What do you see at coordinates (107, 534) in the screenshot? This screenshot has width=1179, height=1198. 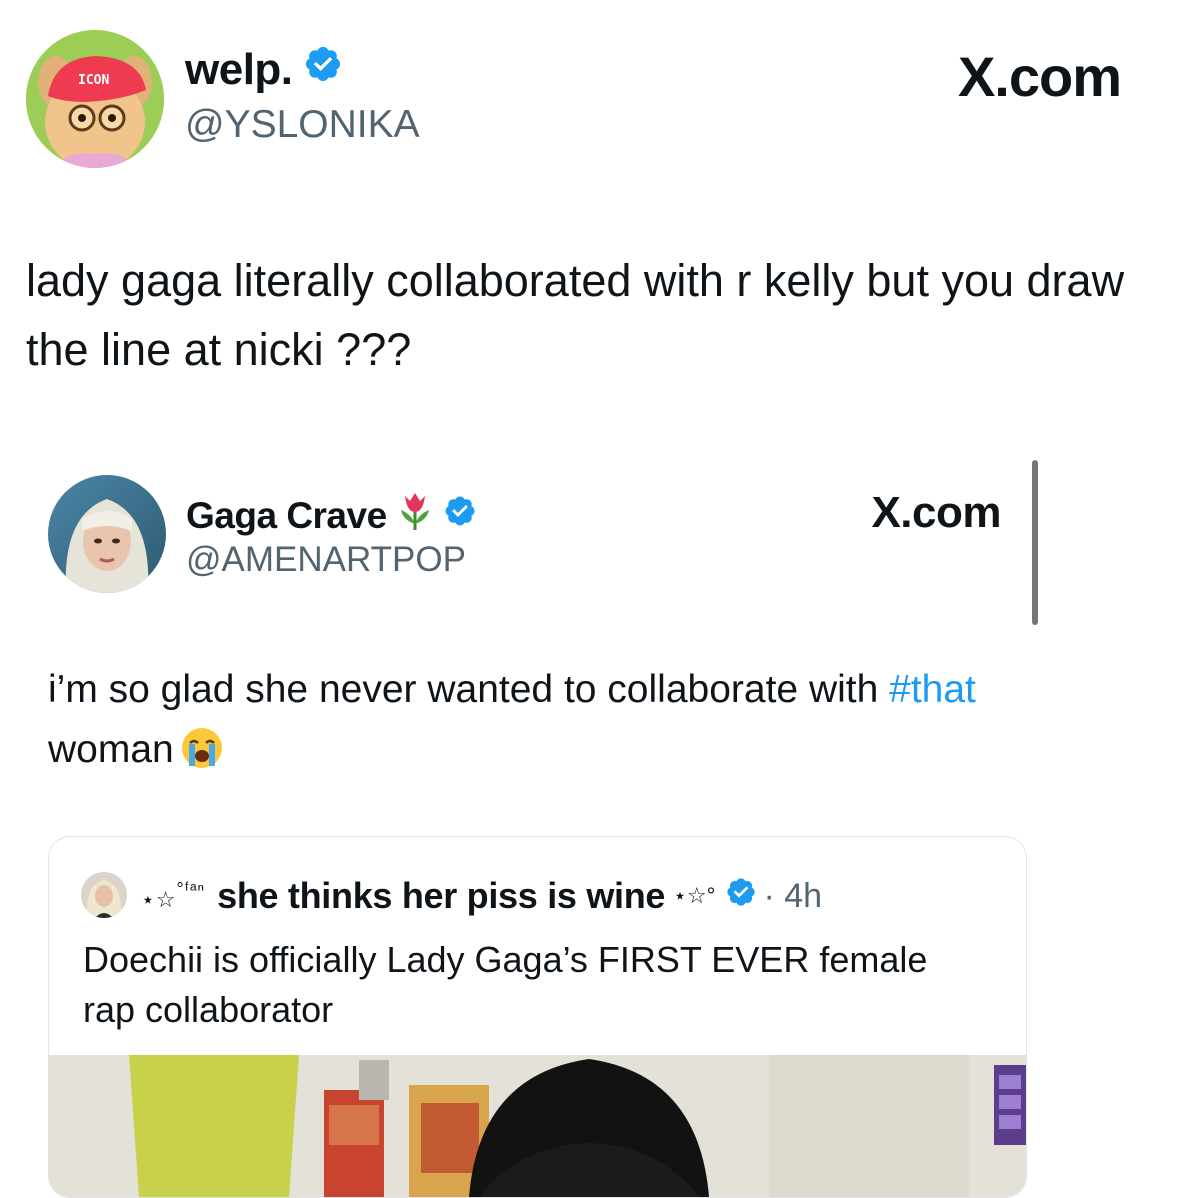 I see `quote-avatar` at bounding box center [107, 534].